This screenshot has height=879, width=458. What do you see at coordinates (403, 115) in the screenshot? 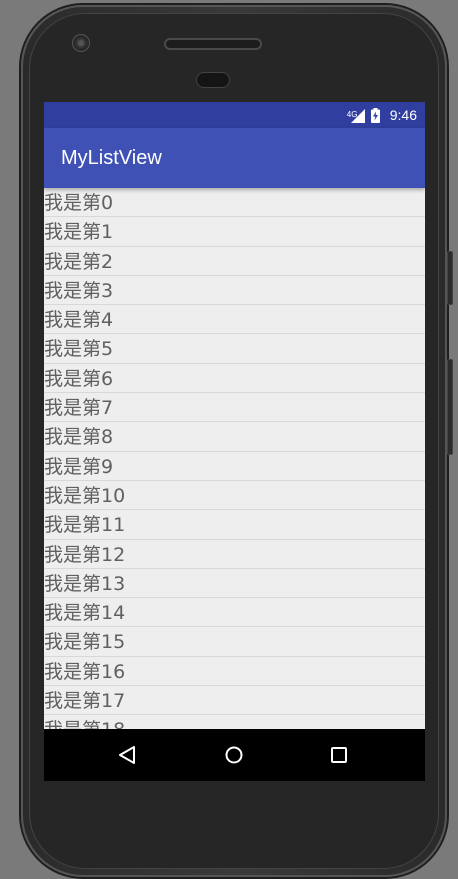
I see `status-clock: 9:46` at bounding box center [403, 115].